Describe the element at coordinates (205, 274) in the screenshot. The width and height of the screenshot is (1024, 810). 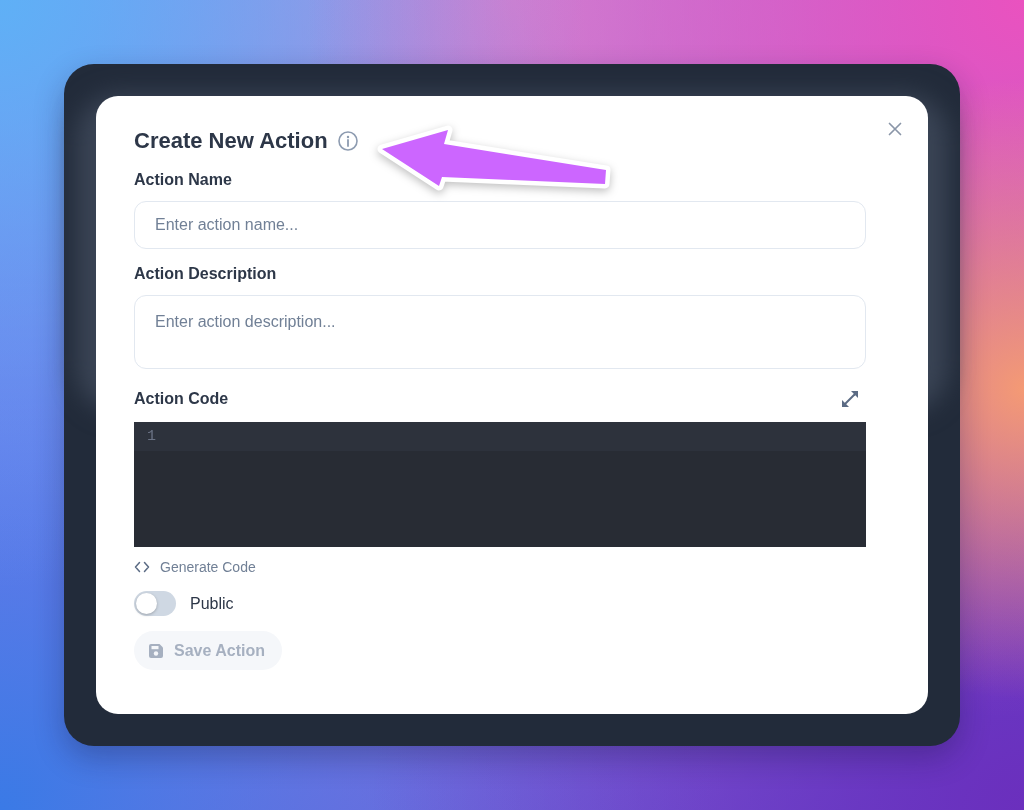
I see `field-label: Action Description` at that location.